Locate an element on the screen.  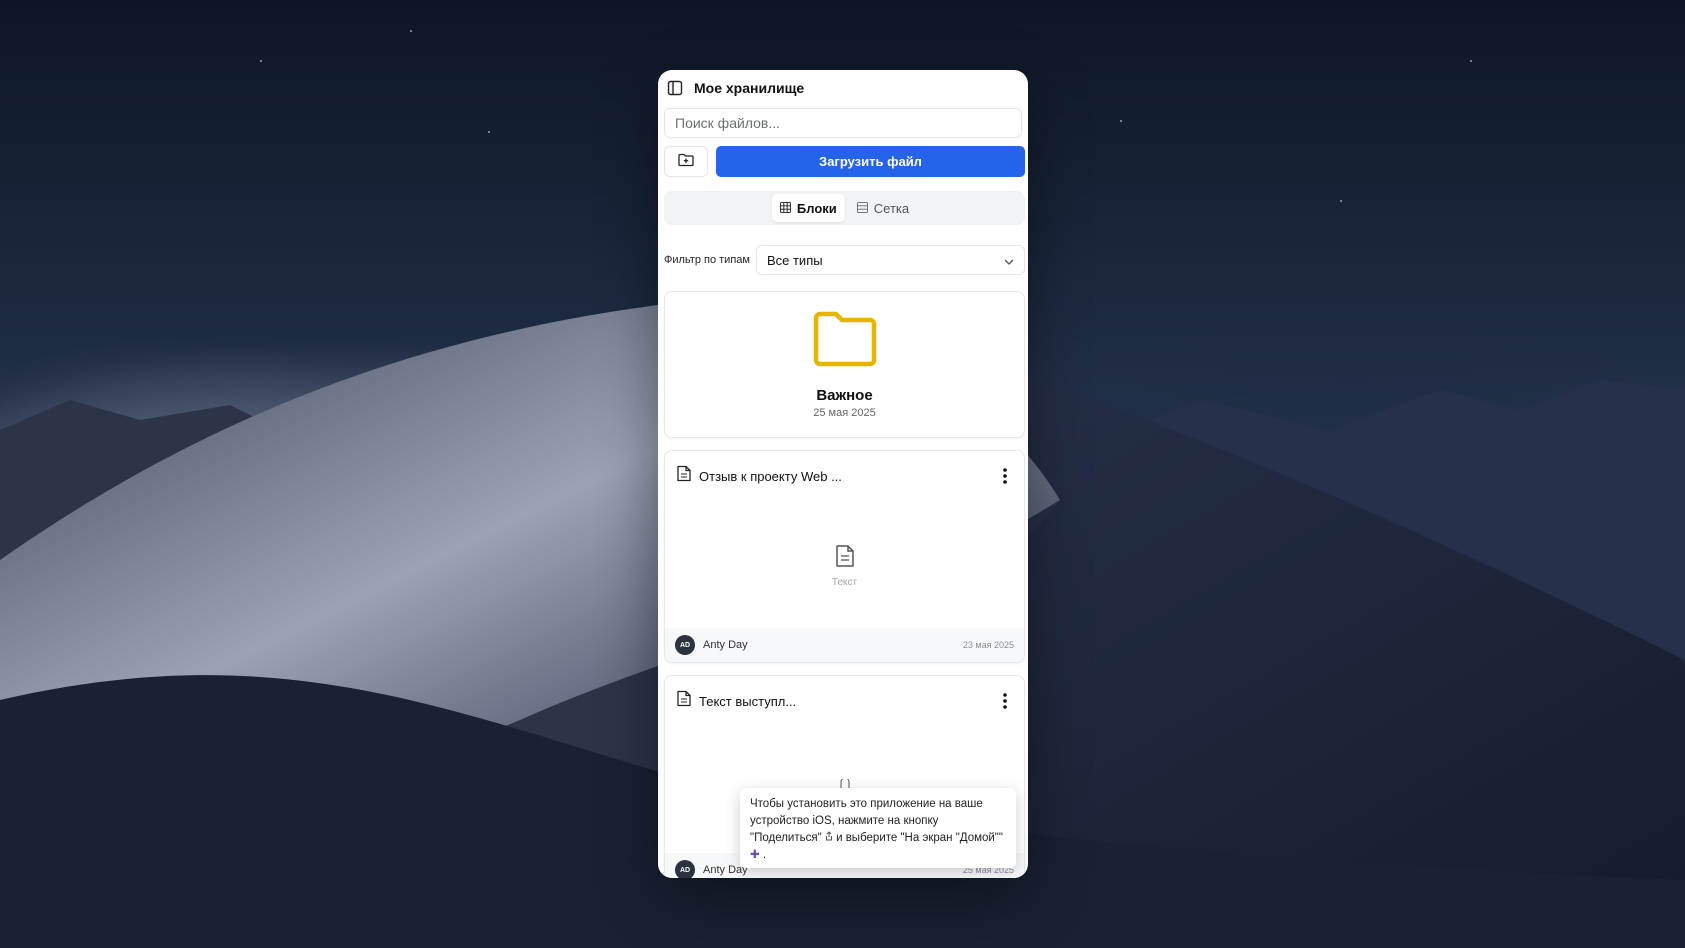
type-filter: Фильтр по типам Все типы is located at coordinates (843, 250).